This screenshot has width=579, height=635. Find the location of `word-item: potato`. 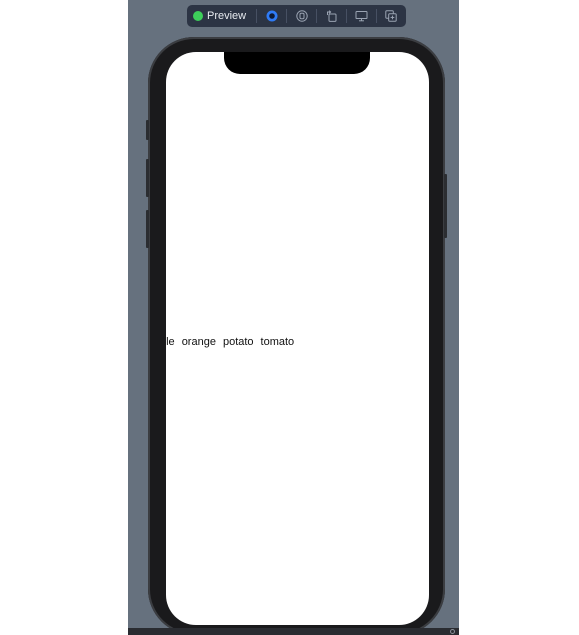

word-item: potato is located at coordinates (238, 342).